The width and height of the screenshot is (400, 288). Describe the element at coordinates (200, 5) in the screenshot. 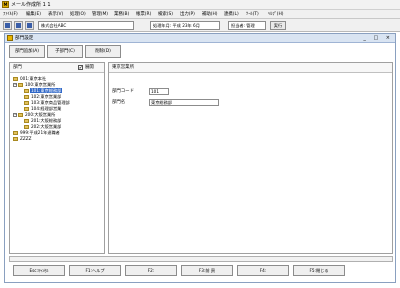

I see `app-titlebar: M メール作成所 1 1` at that location.